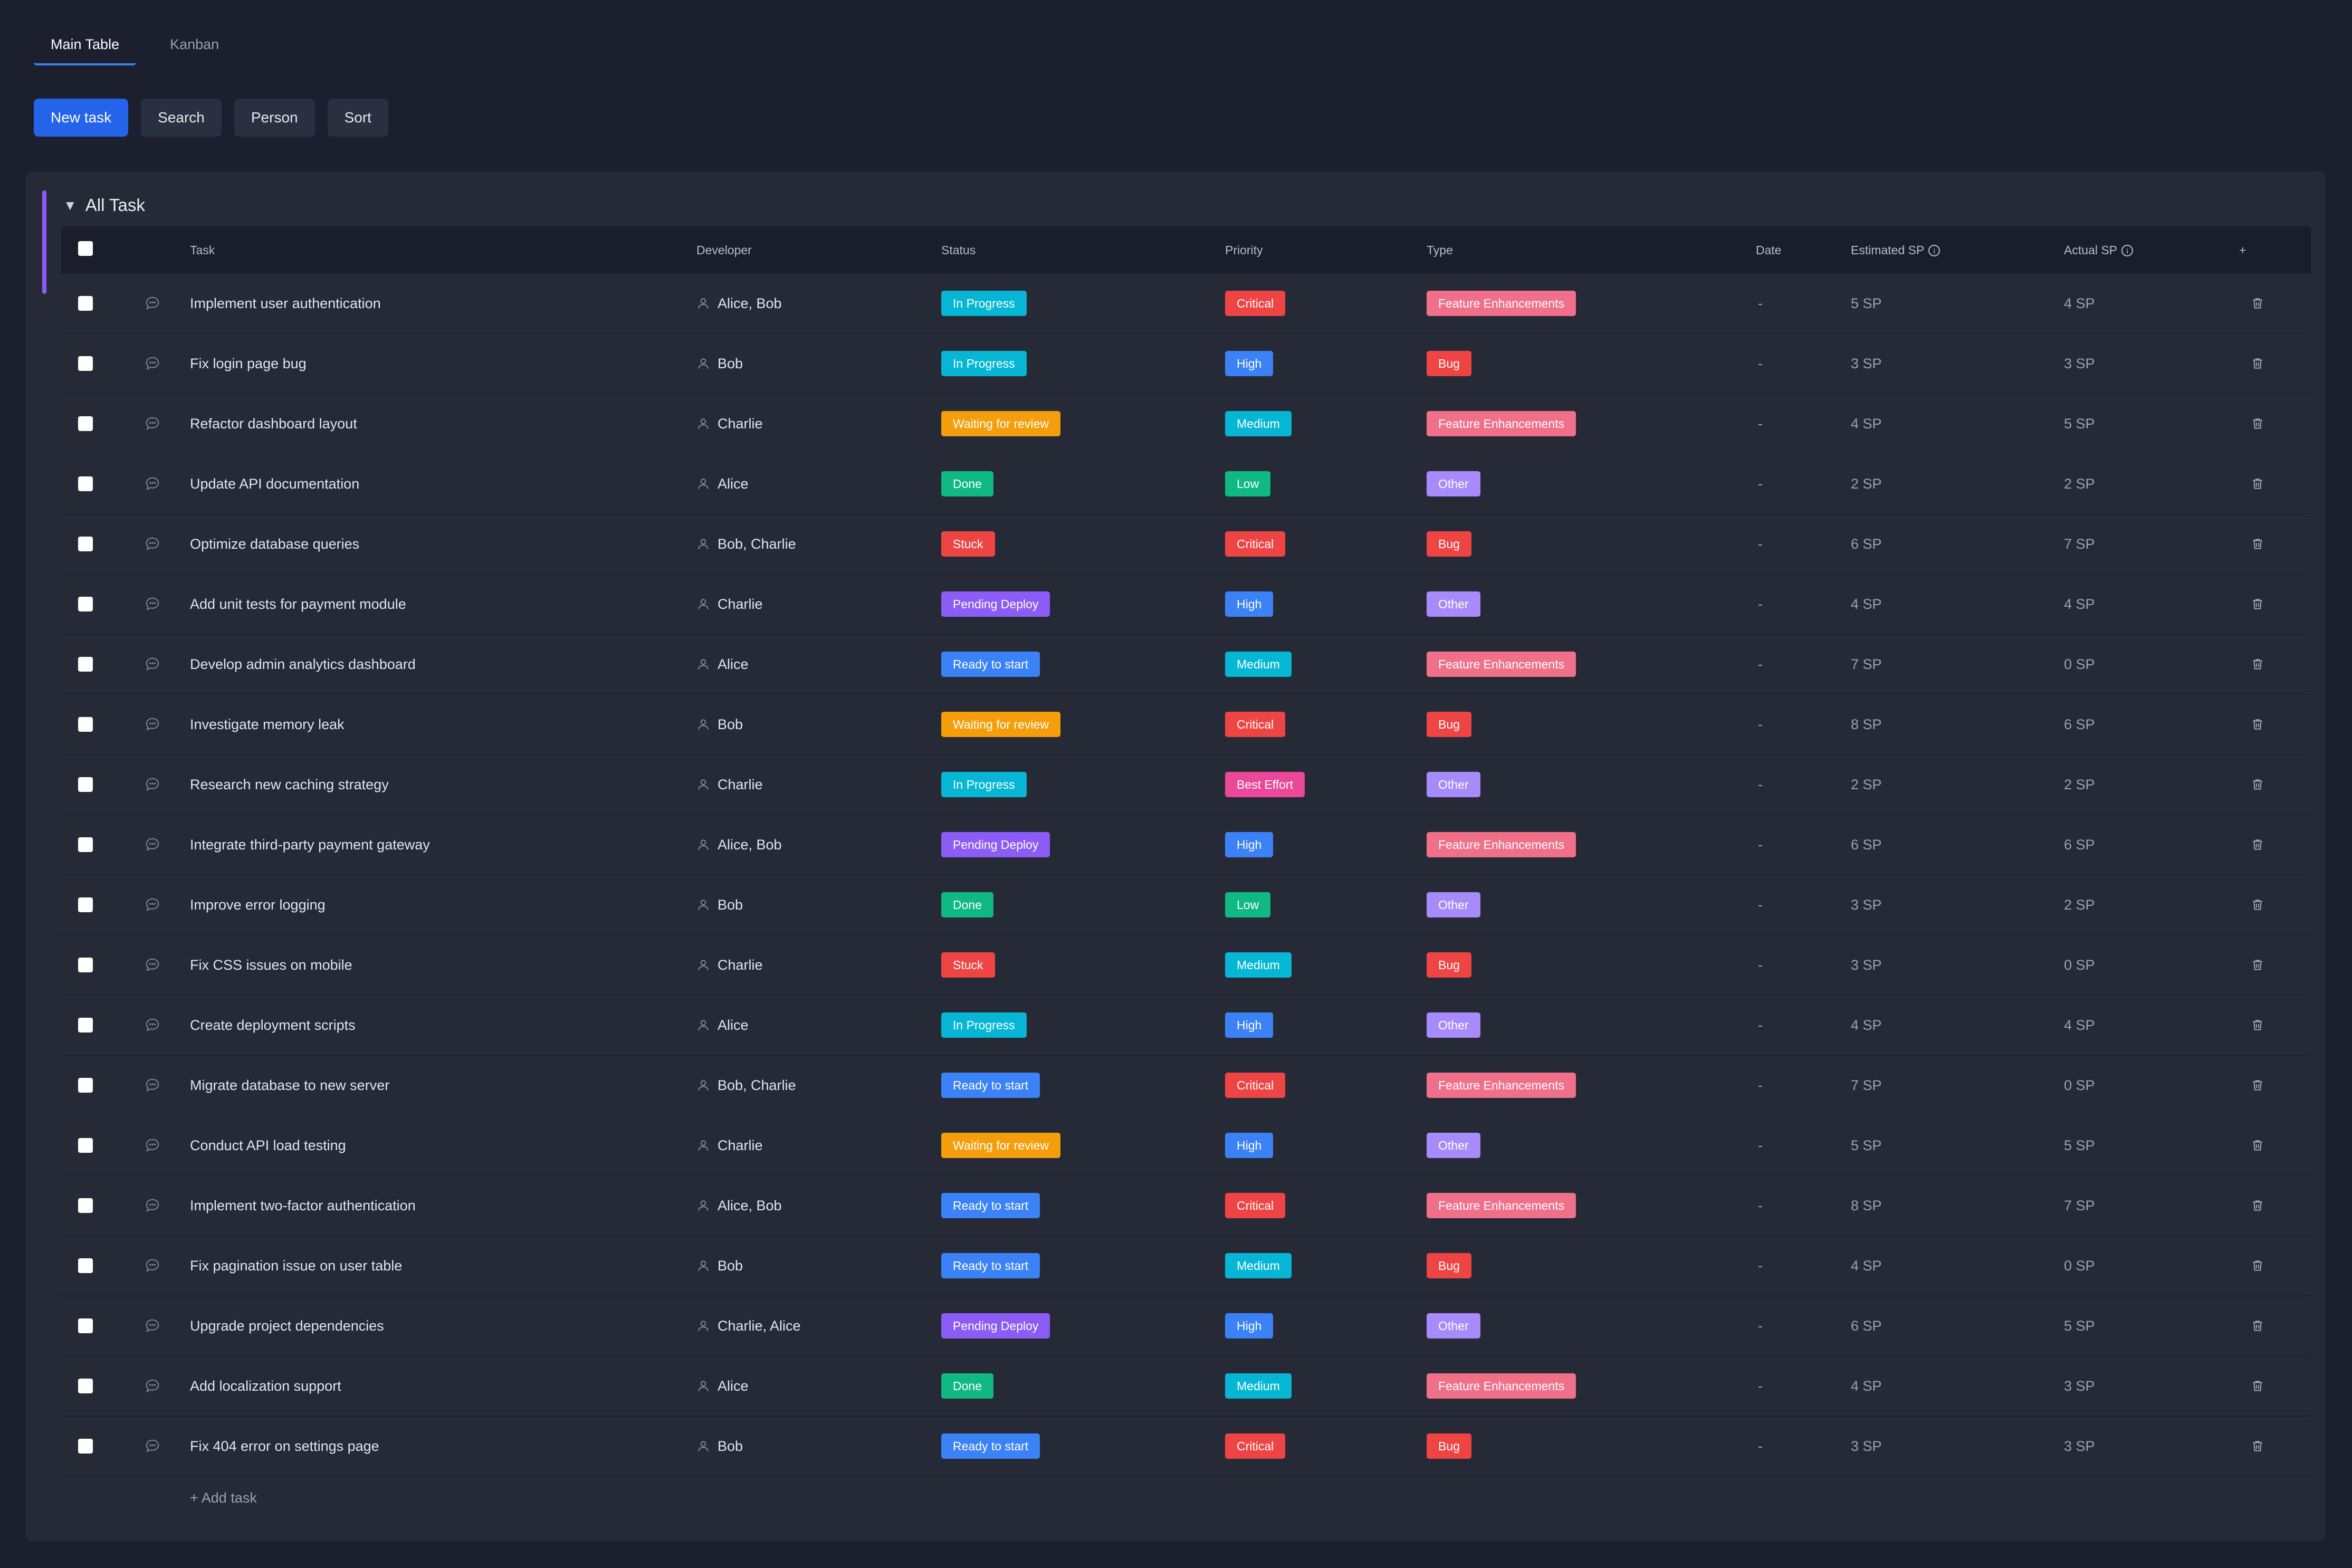  I want to click on task-name: Integrate third-party payment gateway, so click(310, 844).